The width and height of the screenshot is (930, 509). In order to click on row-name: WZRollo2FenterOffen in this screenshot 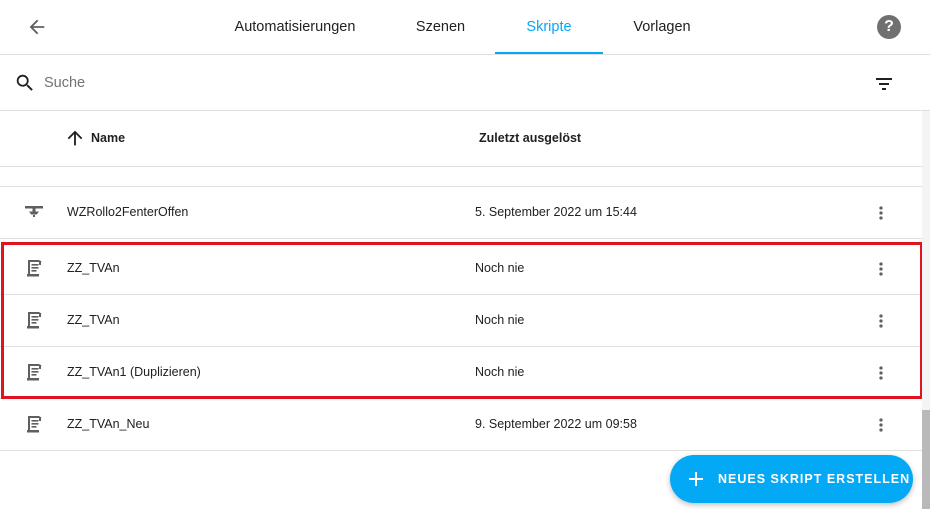, I will do `click(128, 212)`.